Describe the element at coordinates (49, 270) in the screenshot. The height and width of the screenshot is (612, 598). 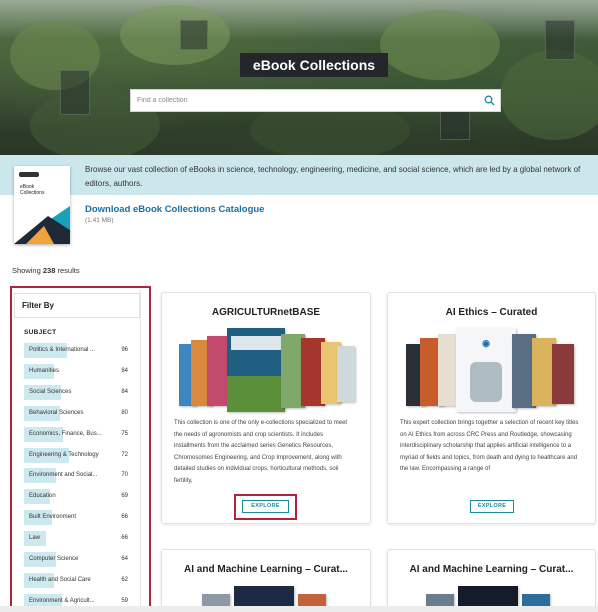
I see `results-number: 238` at that location.